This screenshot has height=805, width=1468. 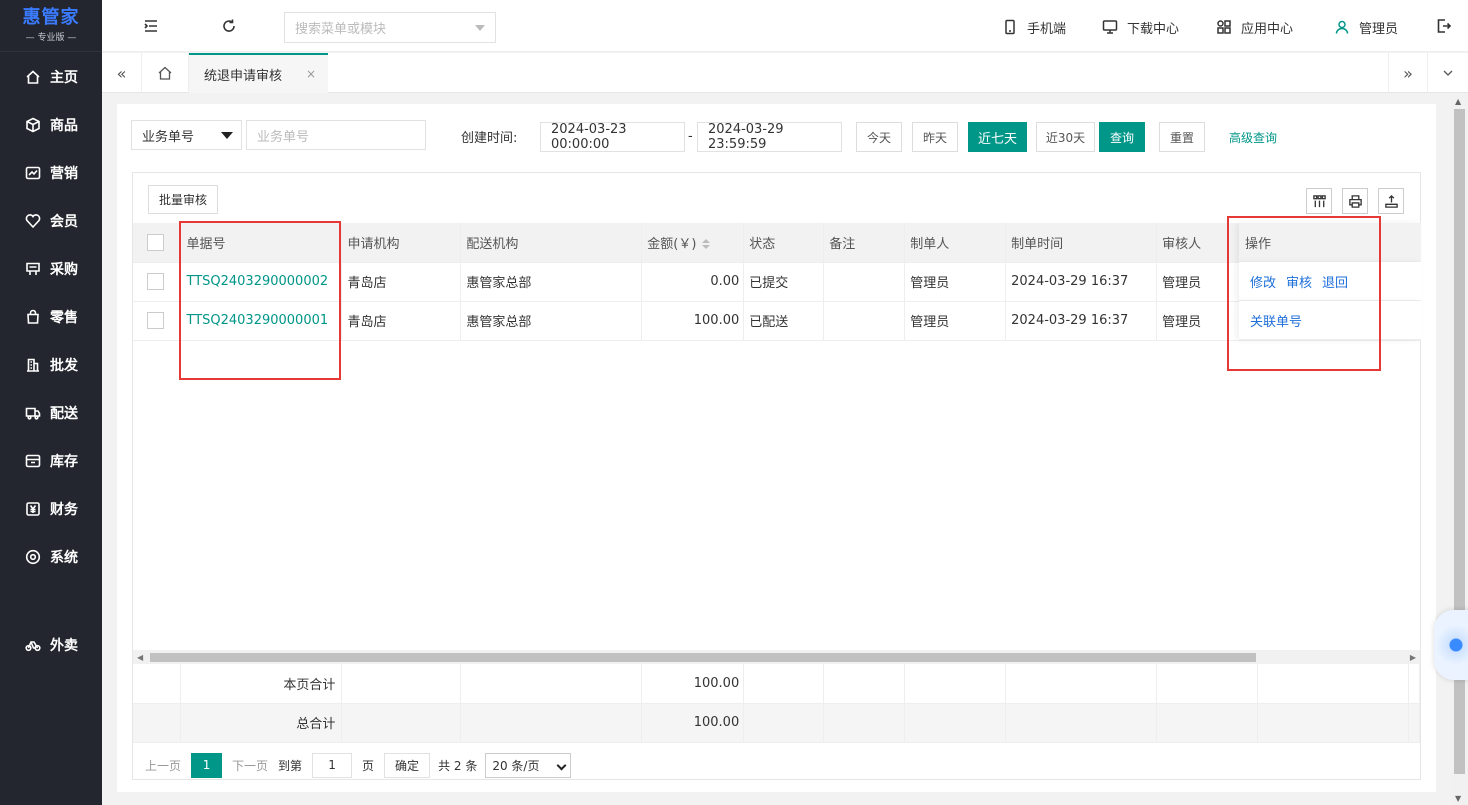 I want to click on scroll-right-arrow-icon: ▶, so click(x=1413, y=657).